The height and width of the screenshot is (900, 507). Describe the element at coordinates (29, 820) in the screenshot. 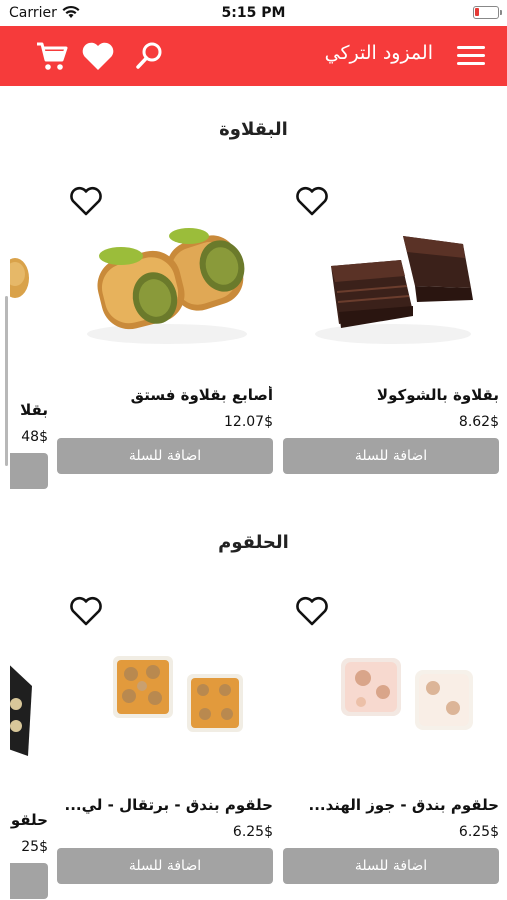

I see `product-name: حلقو` at that location.